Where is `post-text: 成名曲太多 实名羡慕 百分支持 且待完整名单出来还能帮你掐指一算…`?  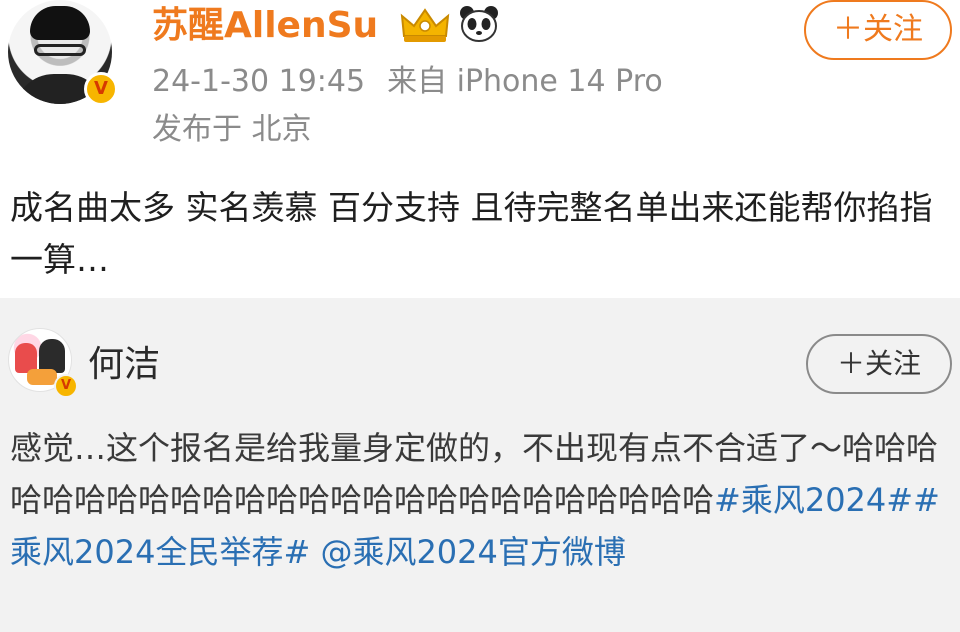 post-text: 成名曲太多 实名羡慕 百分支持 且待完整名单出来还能帮你掐指一算… is located at coordinates (471, 233).